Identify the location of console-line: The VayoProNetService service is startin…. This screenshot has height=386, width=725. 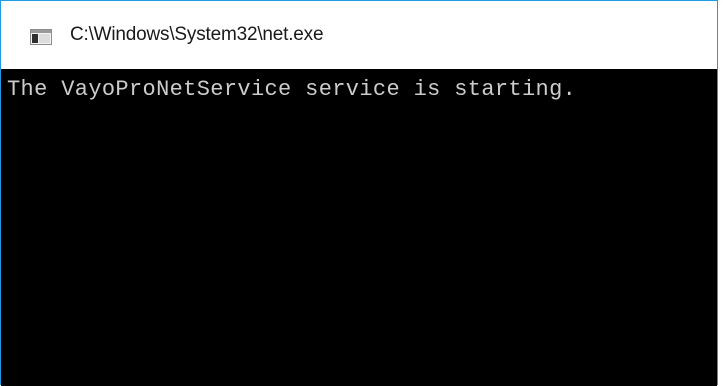
(292, 89).